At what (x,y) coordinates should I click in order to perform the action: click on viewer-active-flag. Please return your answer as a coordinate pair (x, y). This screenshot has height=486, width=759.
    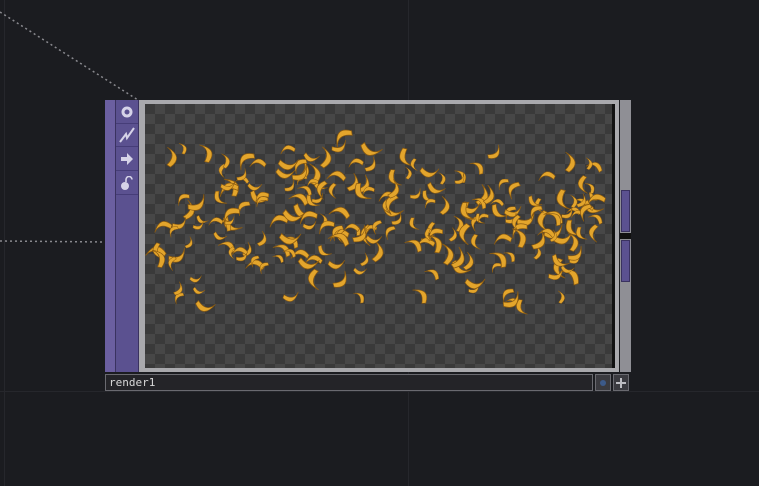
    Looking at the image, I should click on (603, 382).